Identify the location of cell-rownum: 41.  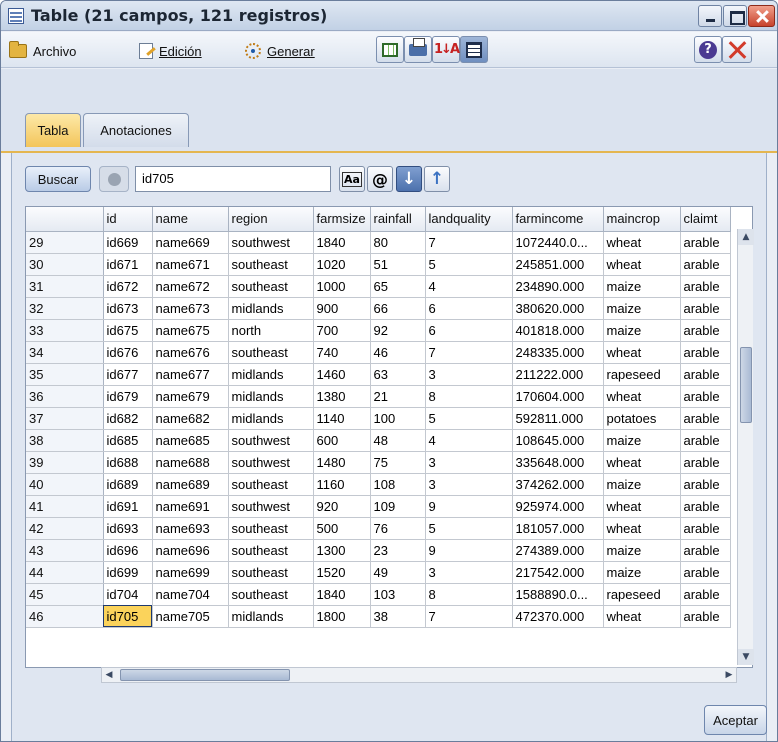
(65, 506).